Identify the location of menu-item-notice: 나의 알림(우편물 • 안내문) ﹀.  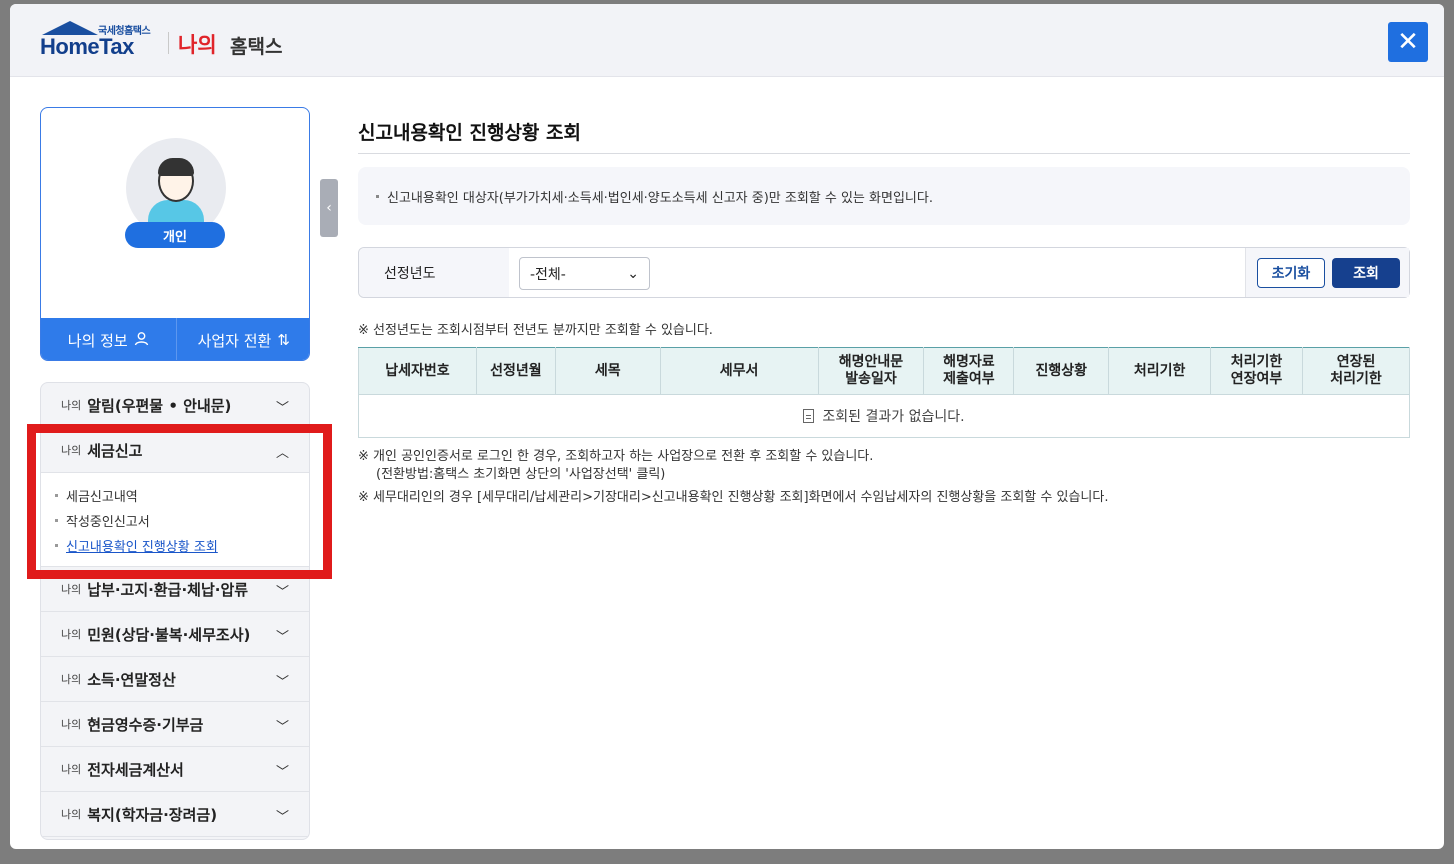
(175, 405).